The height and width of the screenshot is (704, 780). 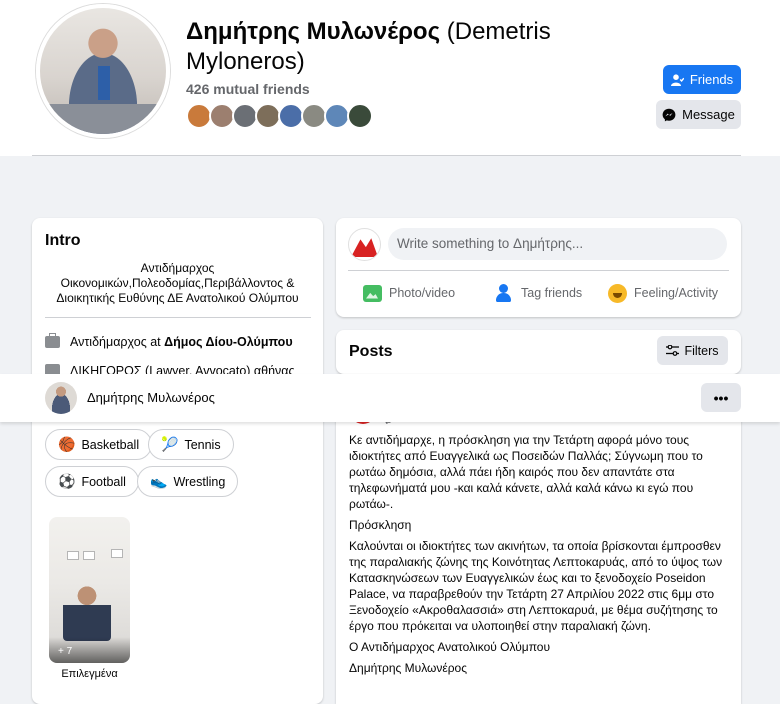 I want to click on feeling-activity-label: Feeling/Activity, so click(x=676, y=293).